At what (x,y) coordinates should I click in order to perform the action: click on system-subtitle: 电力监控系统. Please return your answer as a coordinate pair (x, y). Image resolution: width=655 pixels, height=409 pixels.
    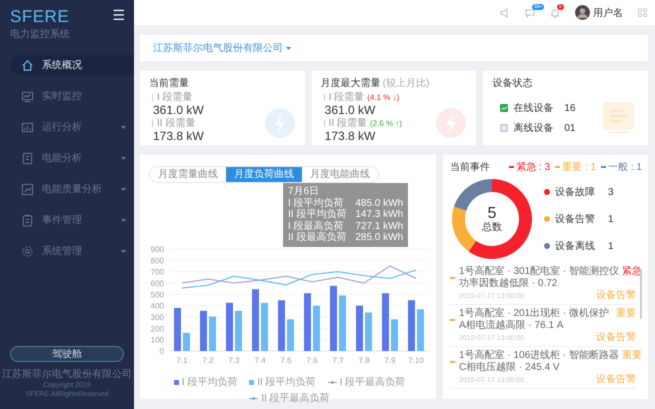
    Looking at the image, I should click on (39, 34).